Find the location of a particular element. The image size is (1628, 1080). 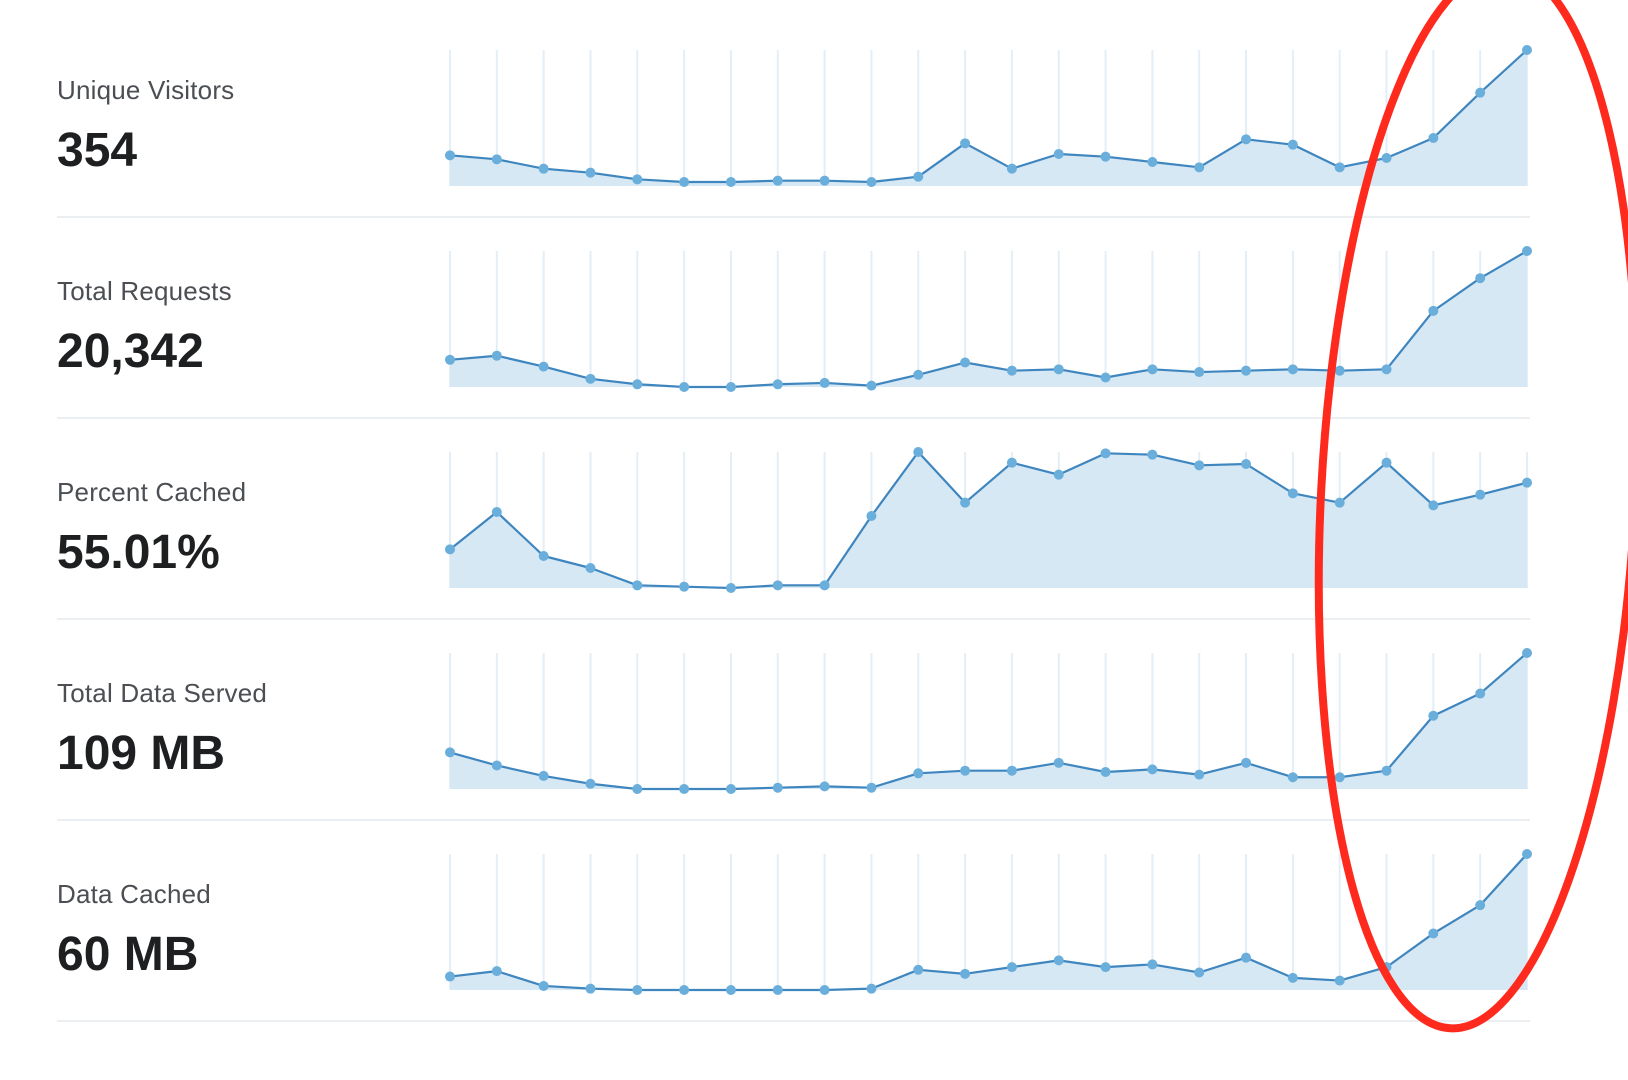

metric-label: Unique Visitors is located at coordinates (146, 90).